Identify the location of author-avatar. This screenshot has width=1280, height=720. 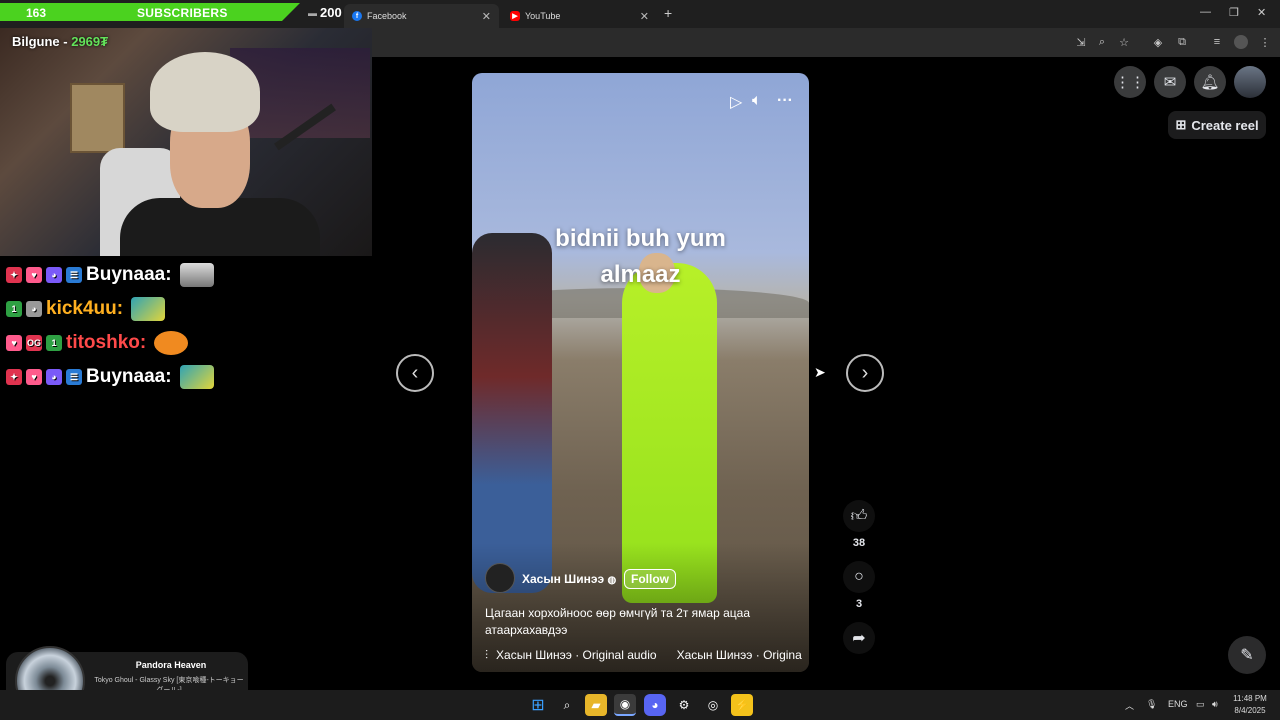
(500, 578).